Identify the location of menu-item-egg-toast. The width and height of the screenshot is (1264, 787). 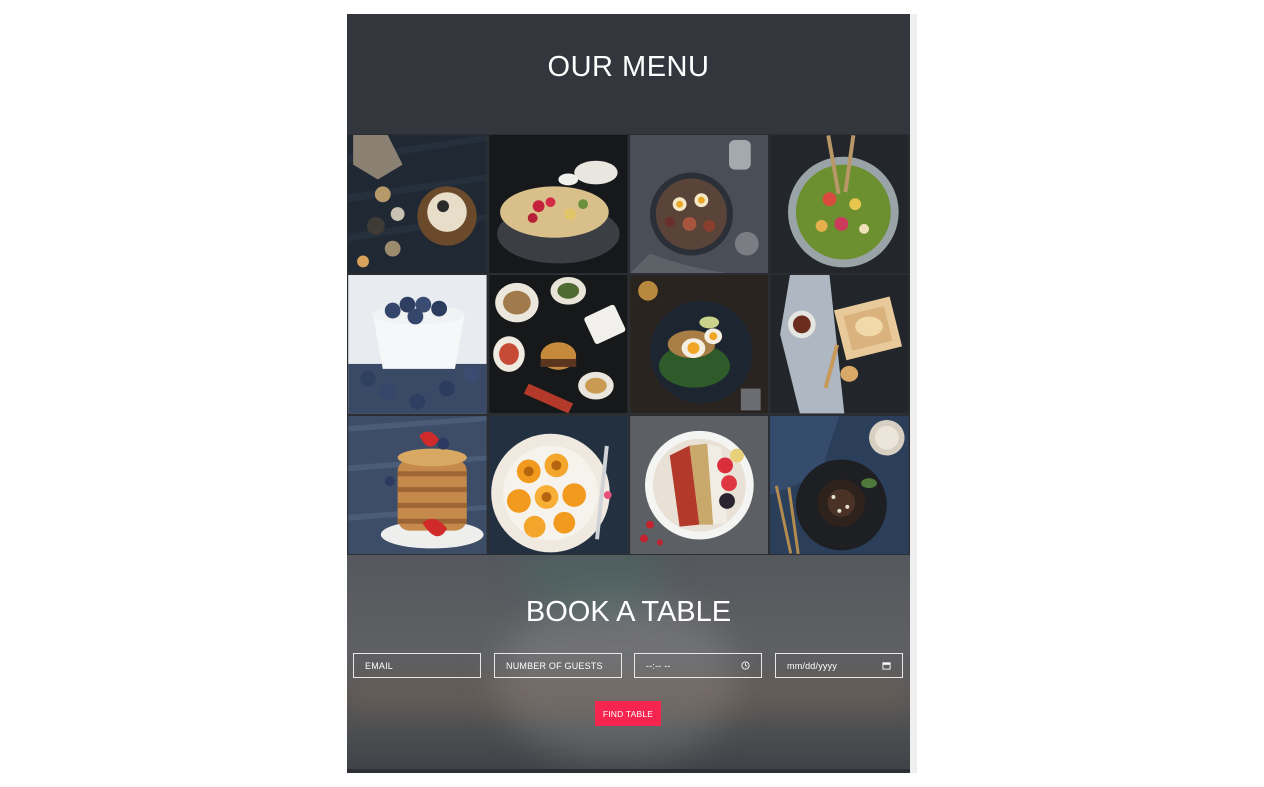
(699, 344).